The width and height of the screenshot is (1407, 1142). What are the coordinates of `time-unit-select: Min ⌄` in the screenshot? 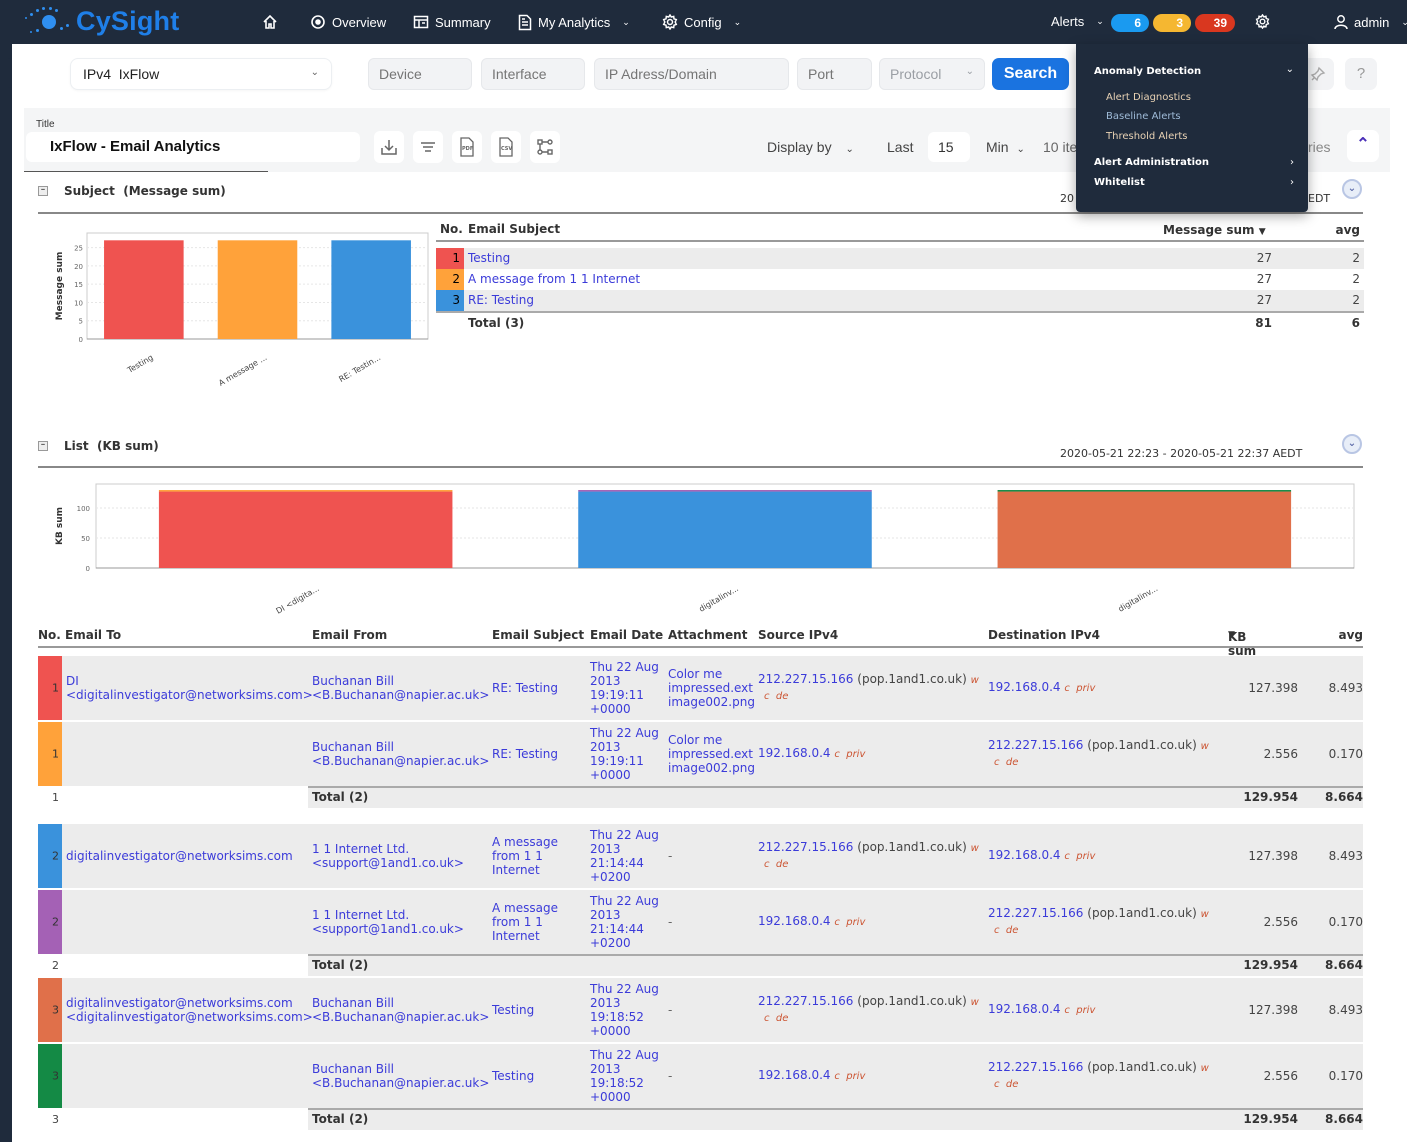 It's located at (1005, 147).